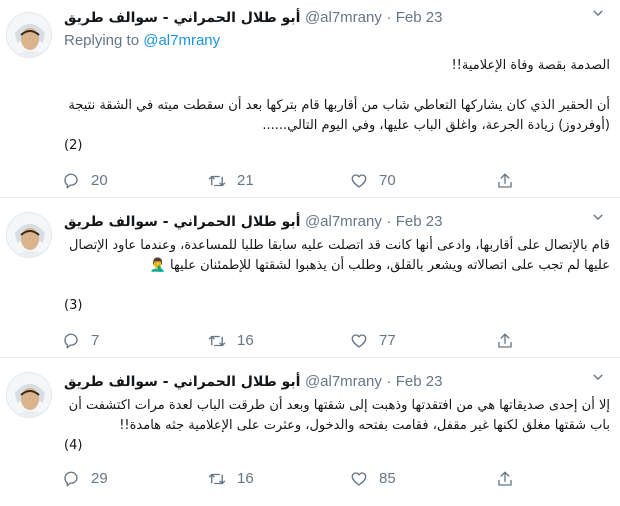  Describe the element at coordinates (99, 478) in the screenshot. I see `reply-count: 29` at that location.